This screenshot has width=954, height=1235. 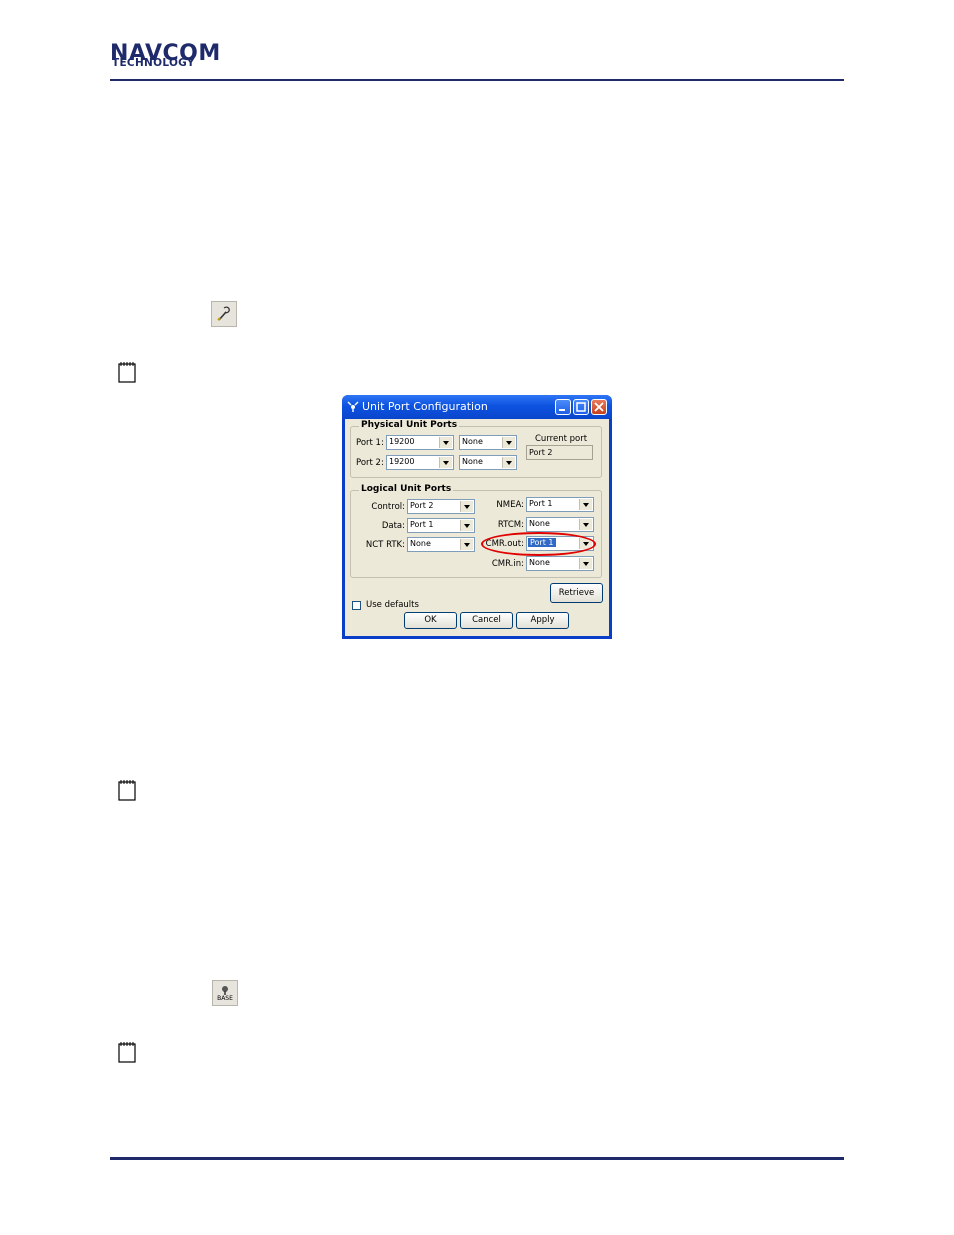 I want to click on header-rule, so click(x=477, y=80).